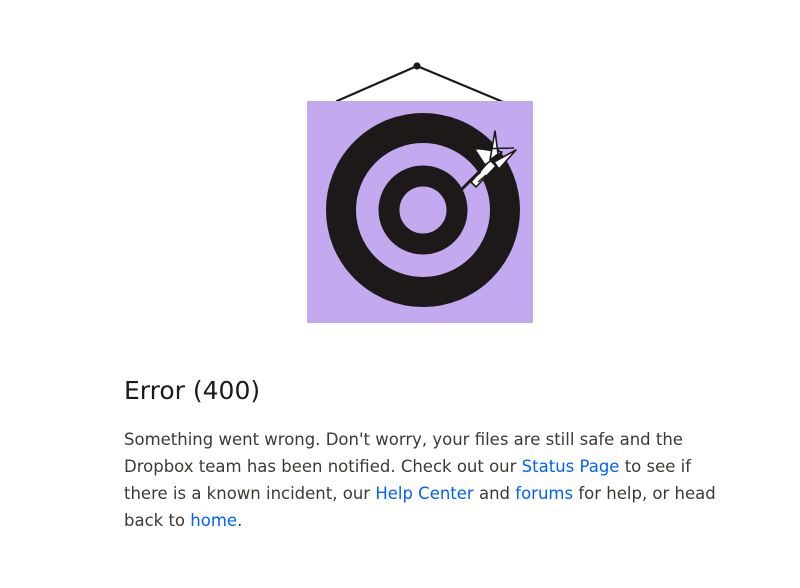  Describe the element at coordinates (240, 520) in the screenshot. I see `message-text-5: .` at that location.